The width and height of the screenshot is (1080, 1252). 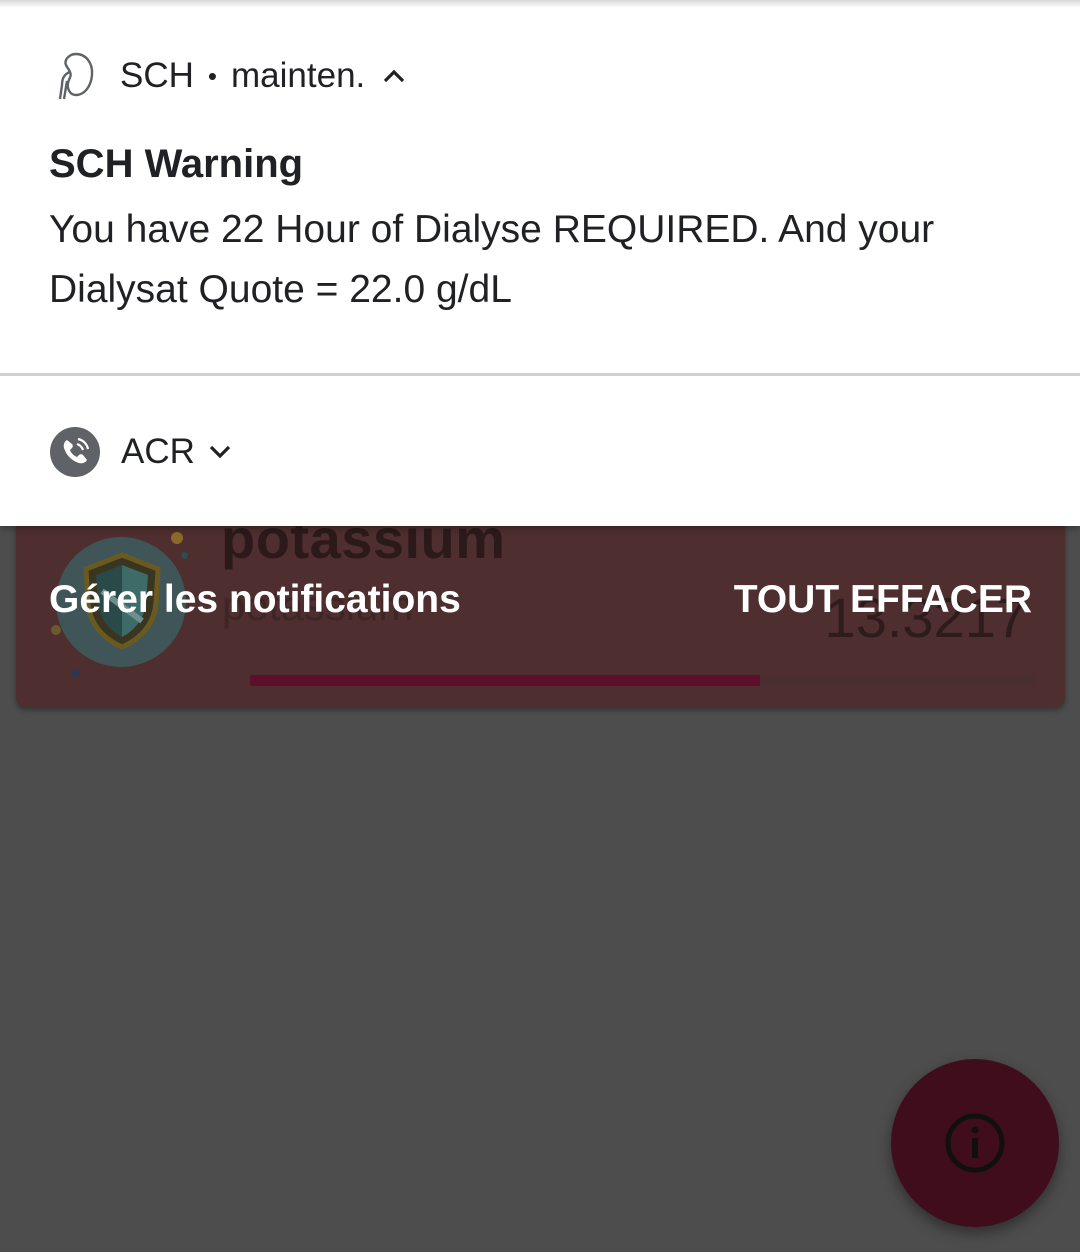 I want to click on info-icon, so click(x=975, y=1143).